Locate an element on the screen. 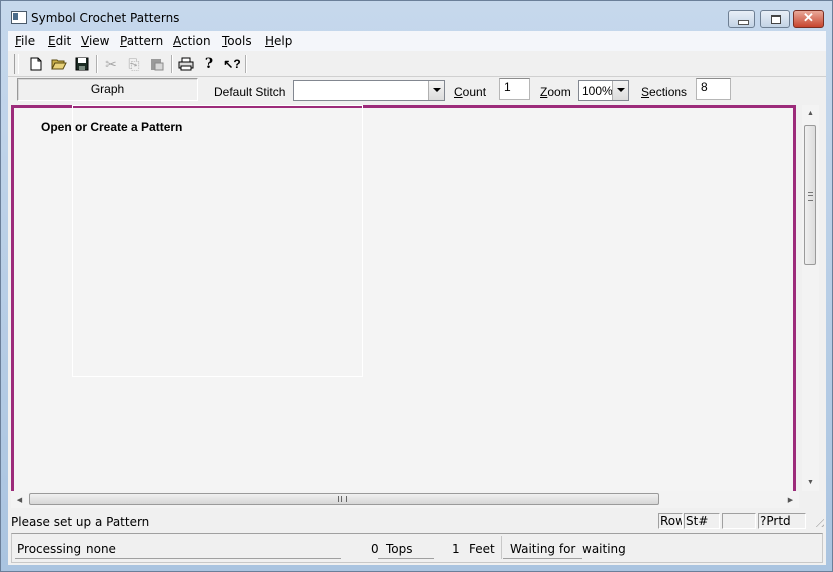 Image resolution: width=833 pixels, height=572 pixels. scroll-up-arrow-icon: ▲ is located at coordinates (810, 113).